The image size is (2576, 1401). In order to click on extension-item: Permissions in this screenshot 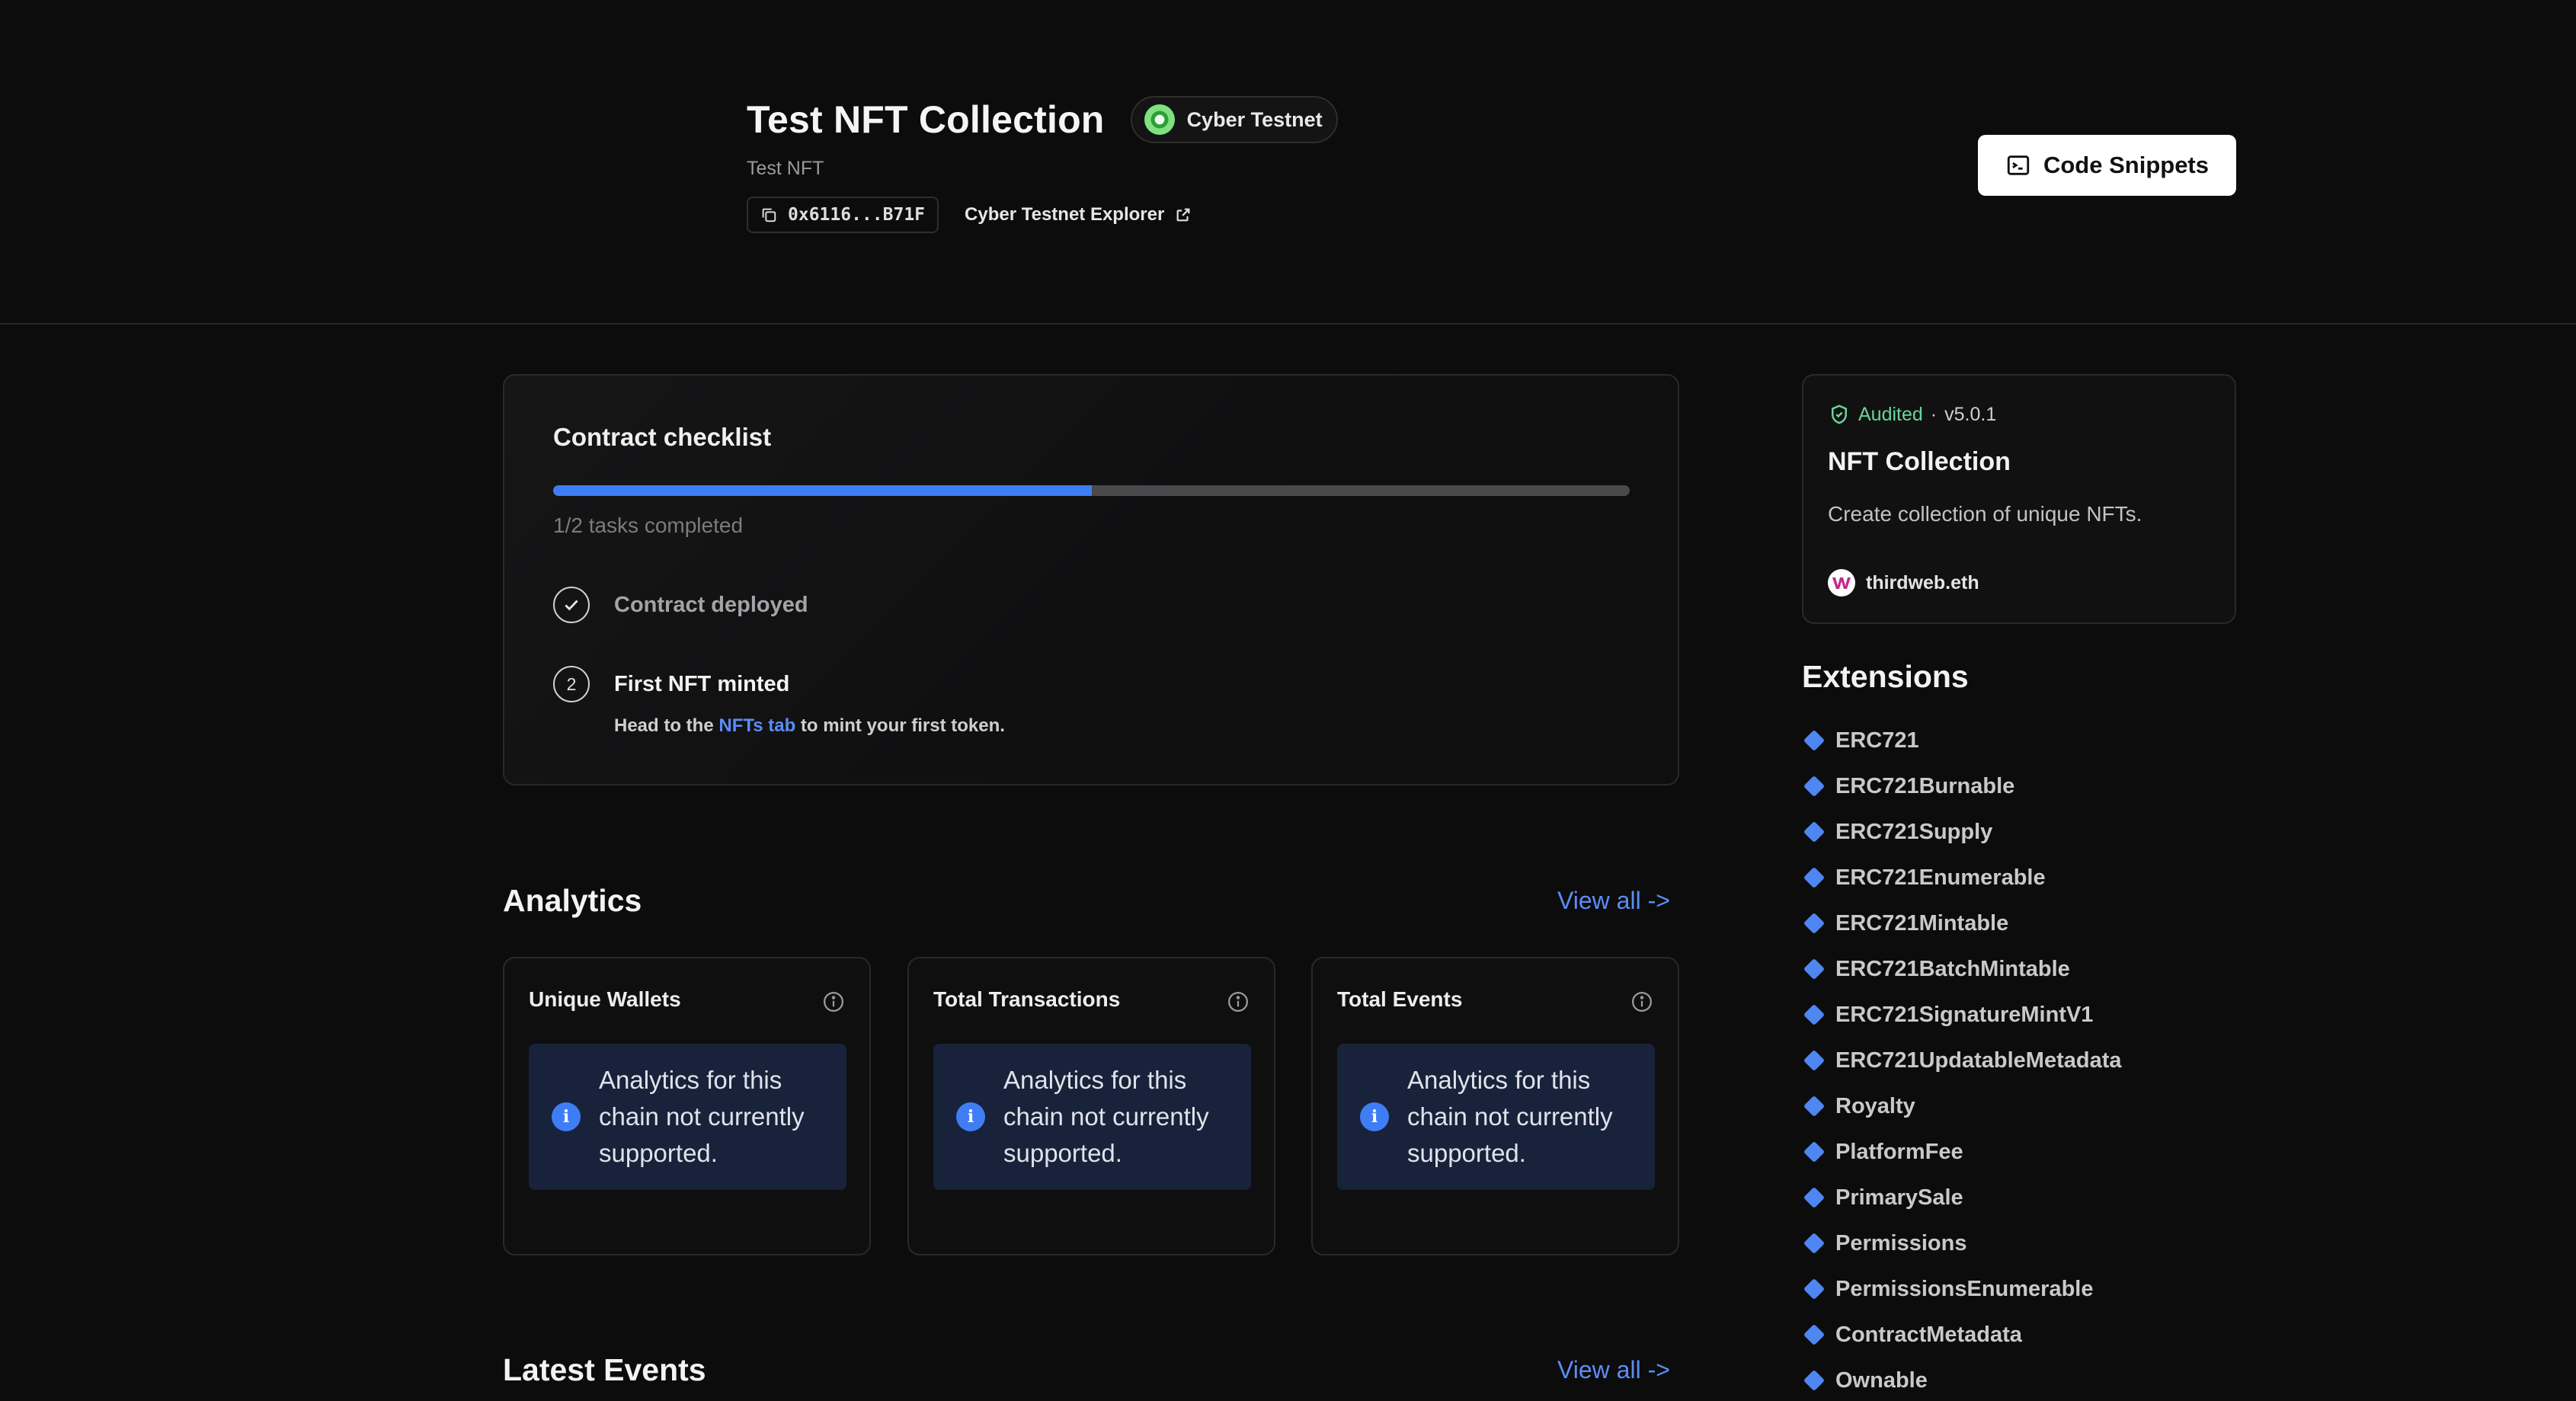, I will do `click(1962, 1243)`.